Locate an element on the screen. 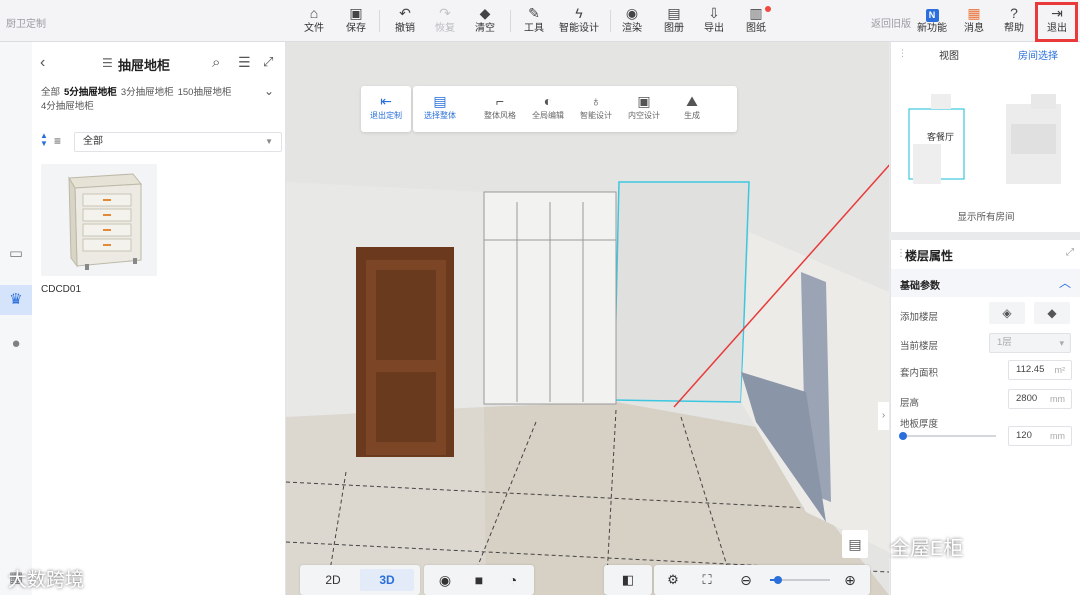 The height and width of the screenshot is (595, 1080). new-feature-button: N 新功能 is located at coordinates (932, 22).